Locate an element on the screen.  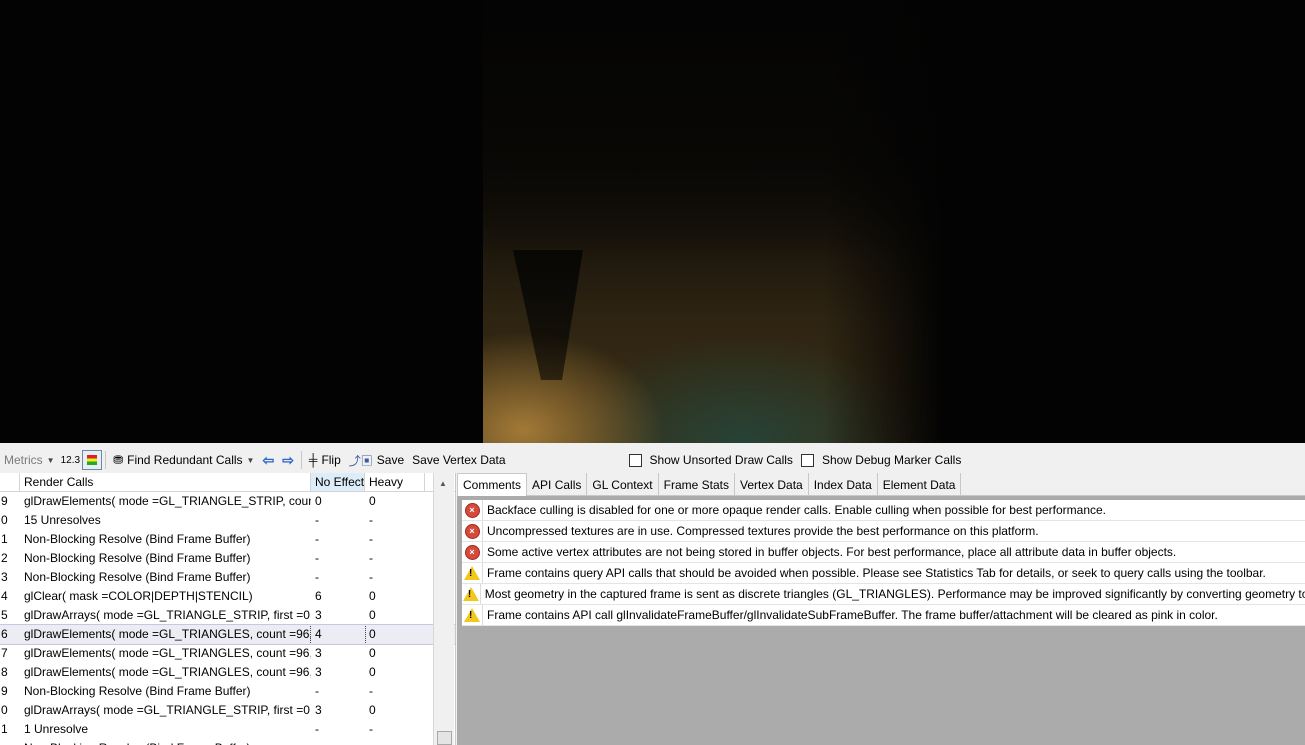
row-index: 2 is located at coordinates (4, 558).